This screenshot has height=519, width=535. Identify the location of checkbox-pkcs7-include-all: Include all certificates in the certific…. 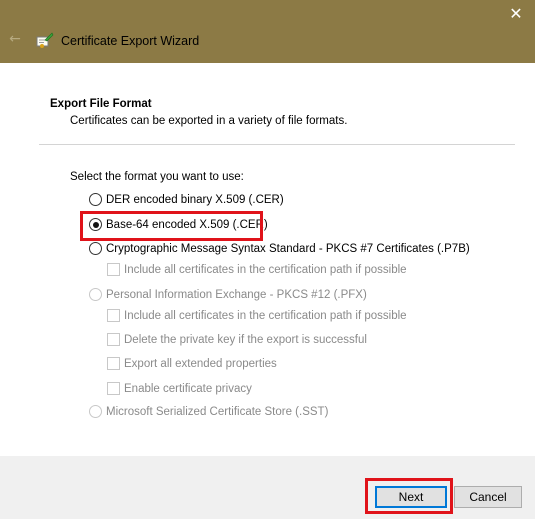
(257, 269).